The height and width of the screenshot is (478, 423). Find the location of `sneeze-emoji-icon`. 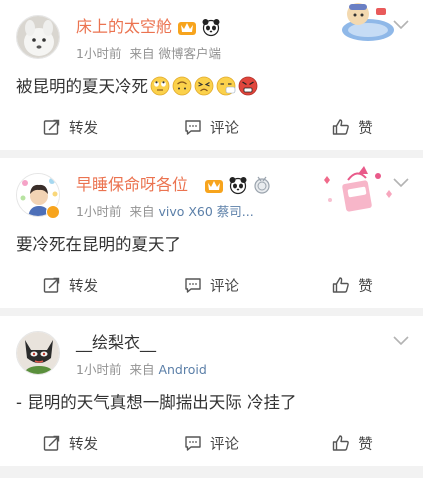

sneeze-emoji-icon is located at coordinates (226, 86).